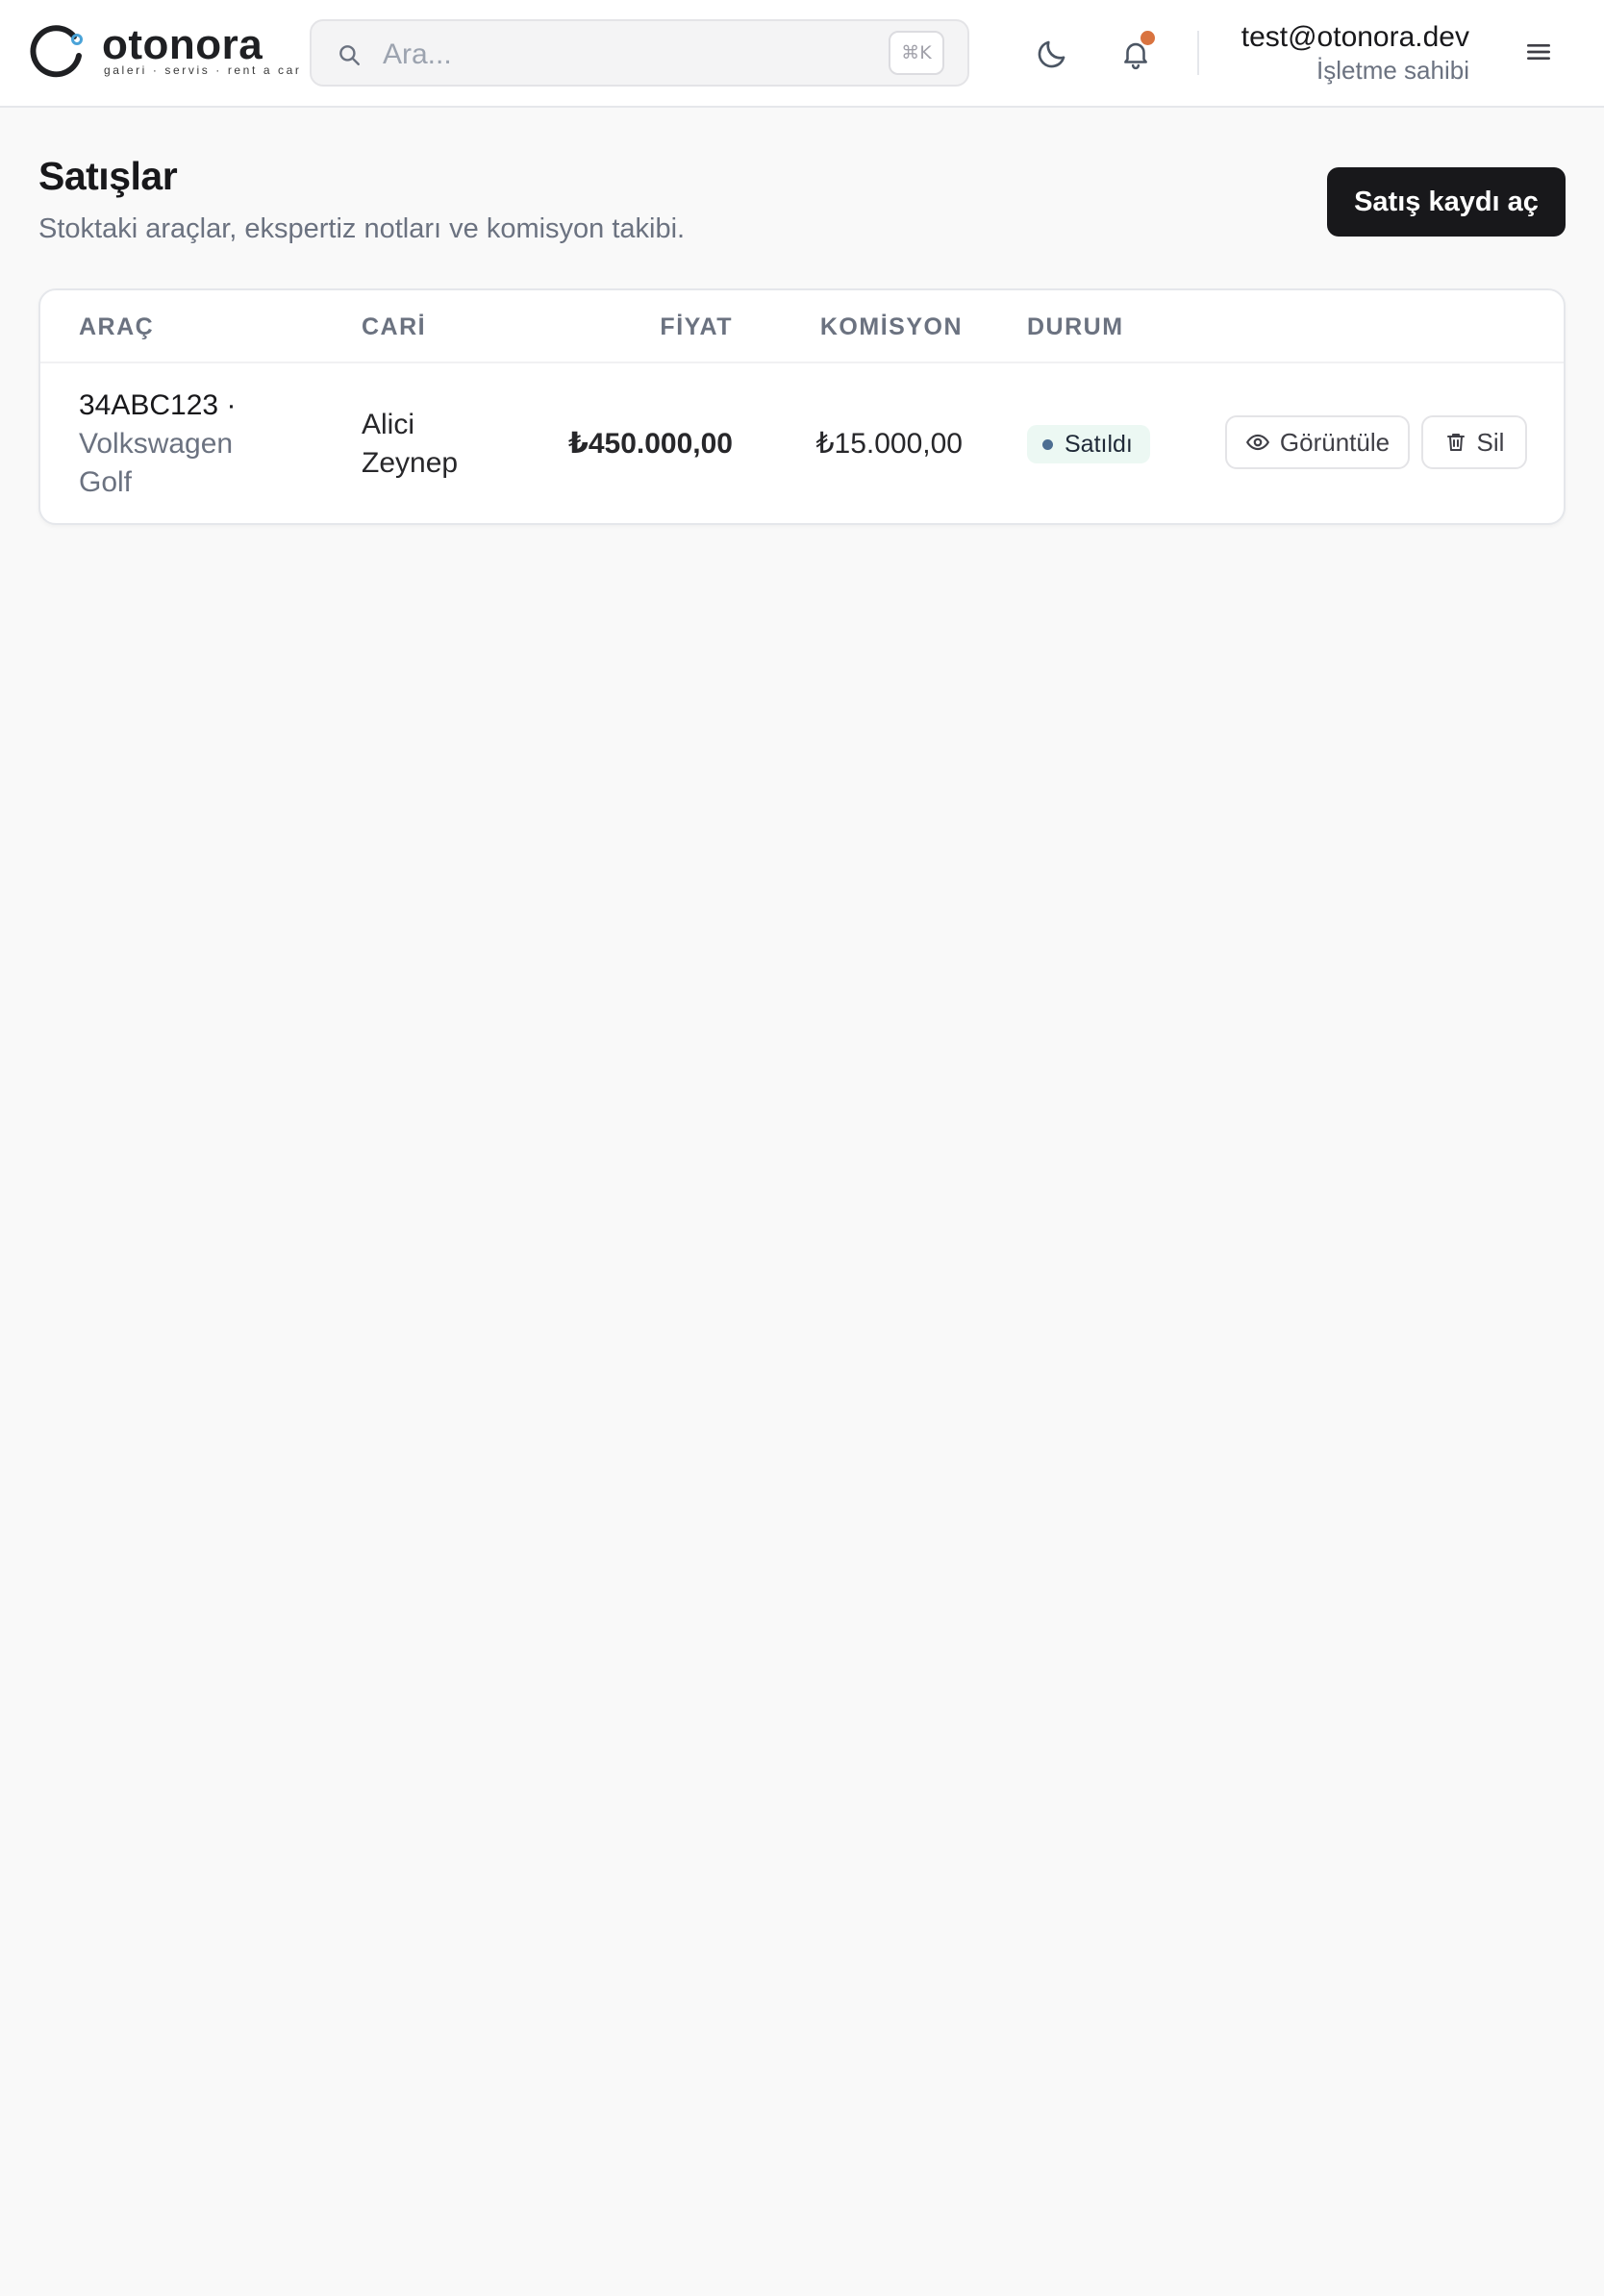 The width and height of the screenshot is (1604, 2296). Describe the element at coordinates (1075, 326) in the screenshot. I see `column-header-durum: DURUM` at that location.